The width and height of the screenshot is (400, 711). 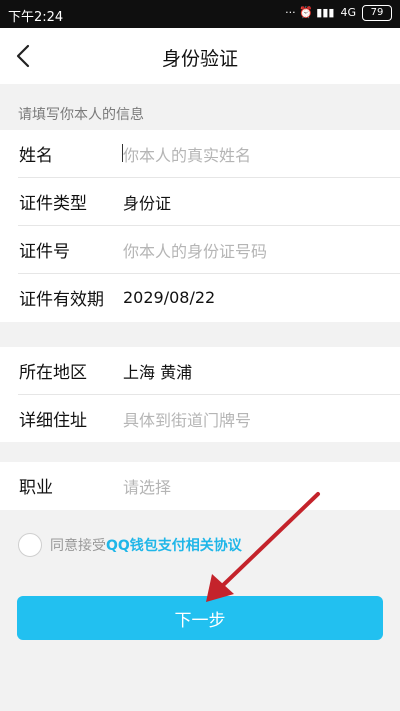 I want to click on name-input: 你本人的真实姓名, so click(x=187, y=154).